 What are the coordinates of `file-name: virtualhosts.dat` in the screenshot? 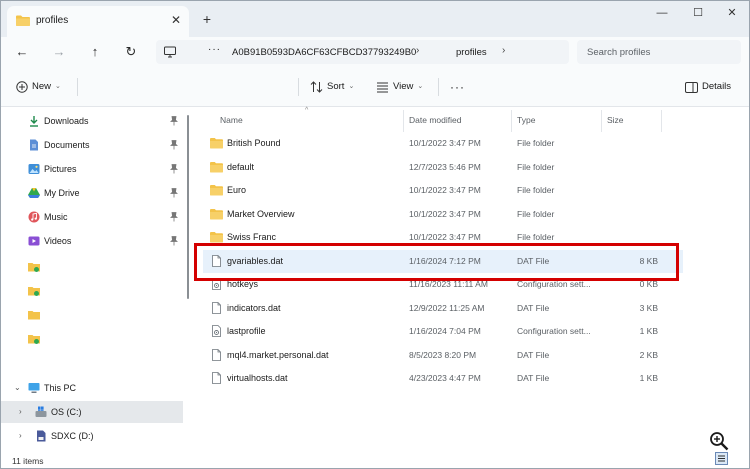 It's located at (257, 378).